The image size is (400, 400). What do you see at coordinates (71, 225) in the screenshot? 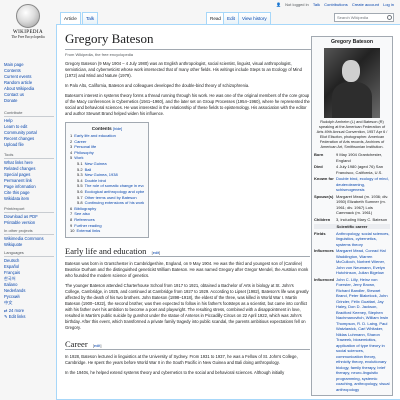
I see `toc-item-number: 9` at bounding box center [71, 225].